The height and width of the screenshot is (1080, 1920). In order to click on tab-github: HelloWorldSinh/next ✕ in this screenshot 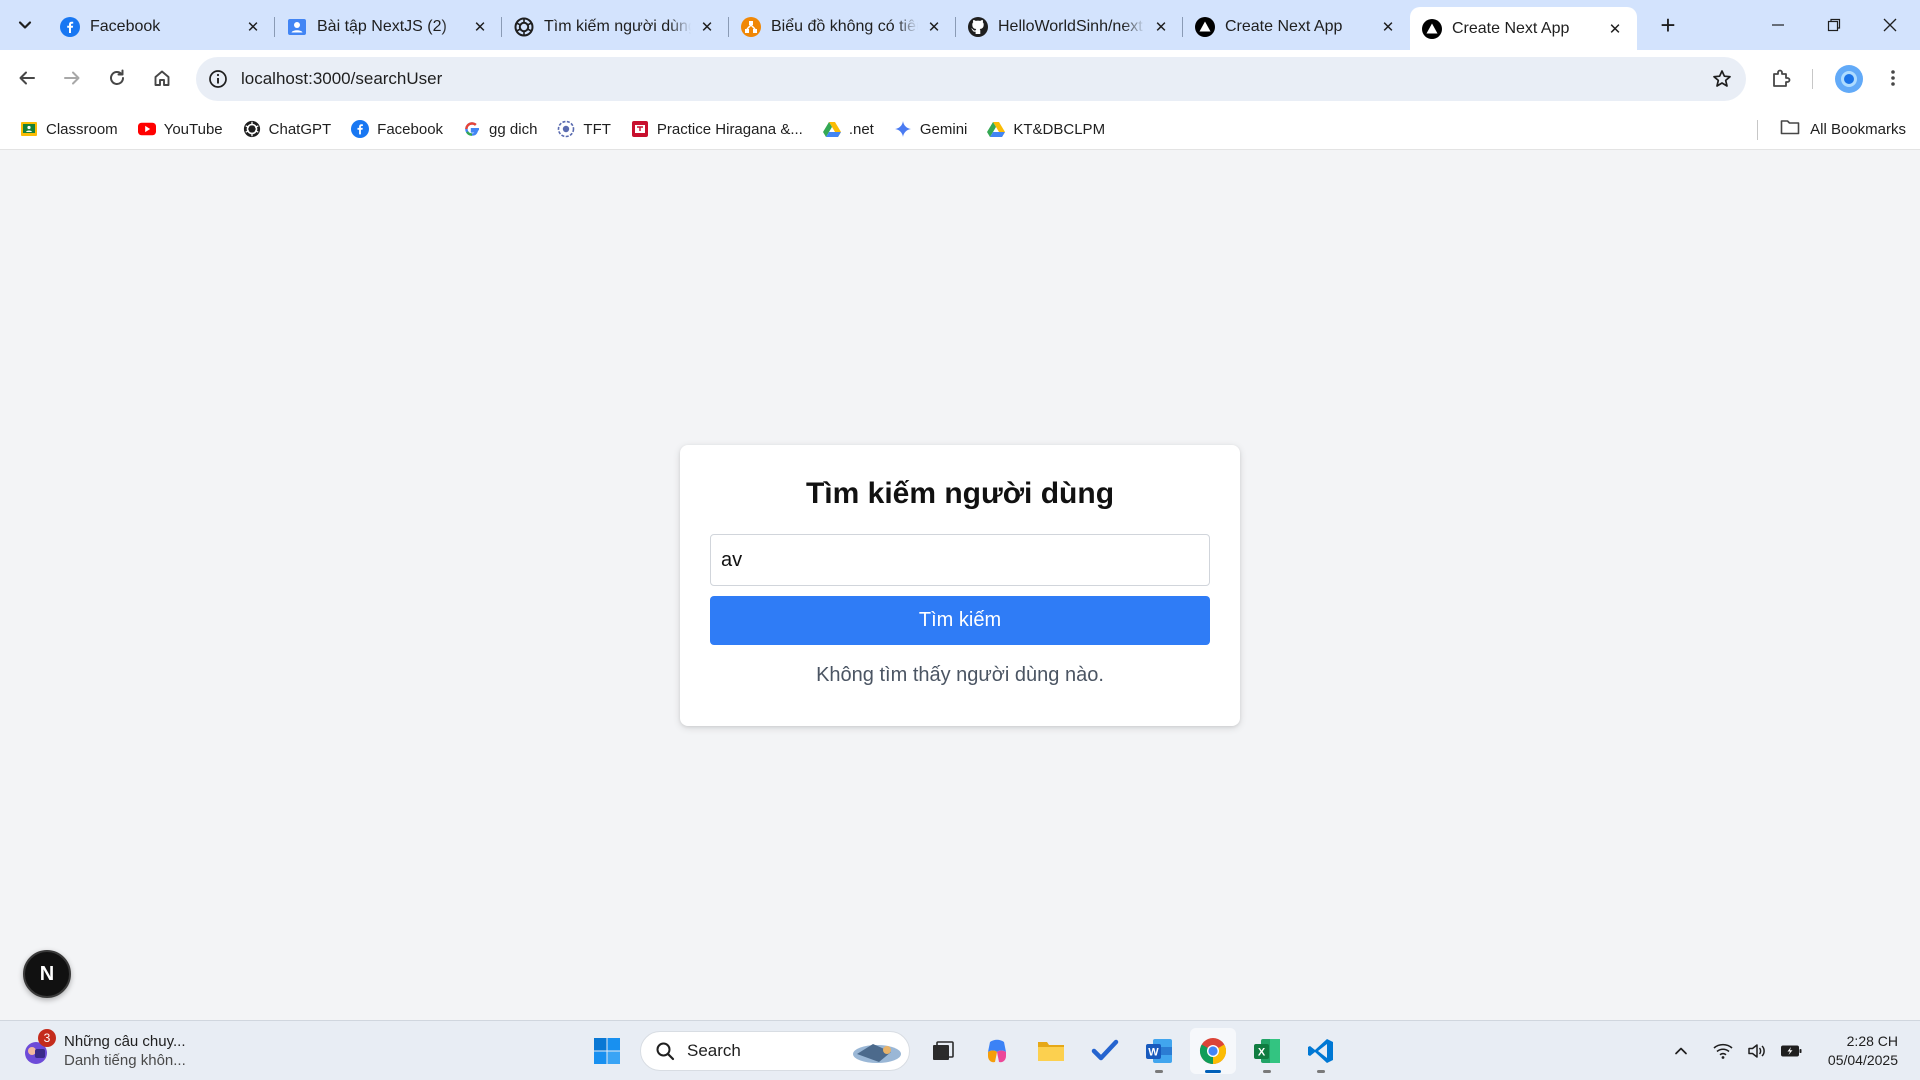, I will do `click(1069, 27)`.